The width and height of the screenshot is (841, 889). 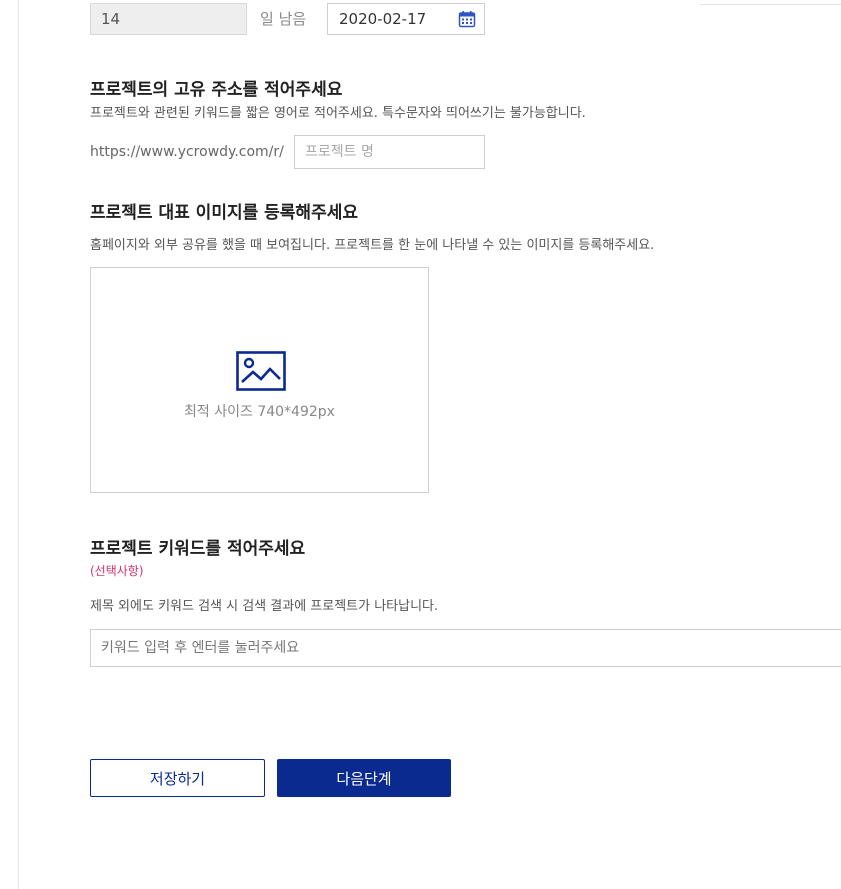 I want to click on calendar-icon, so click(x=467, y=19).